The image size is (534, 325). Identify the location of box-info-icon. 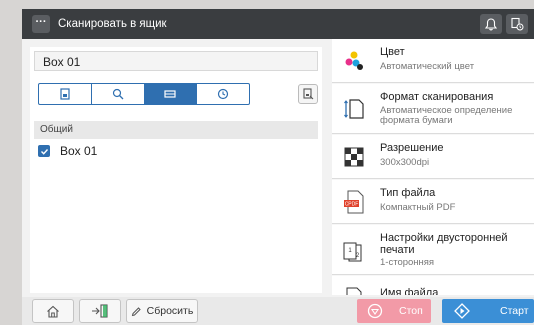
(308, 94).